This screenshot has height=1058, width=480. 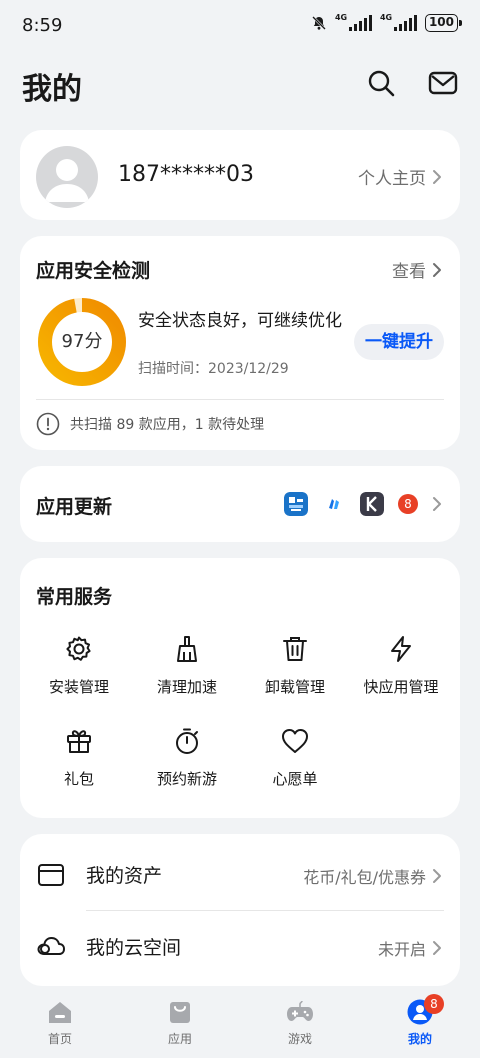 I want to click on network-type-2: 4G, so click(x=386, y=17).